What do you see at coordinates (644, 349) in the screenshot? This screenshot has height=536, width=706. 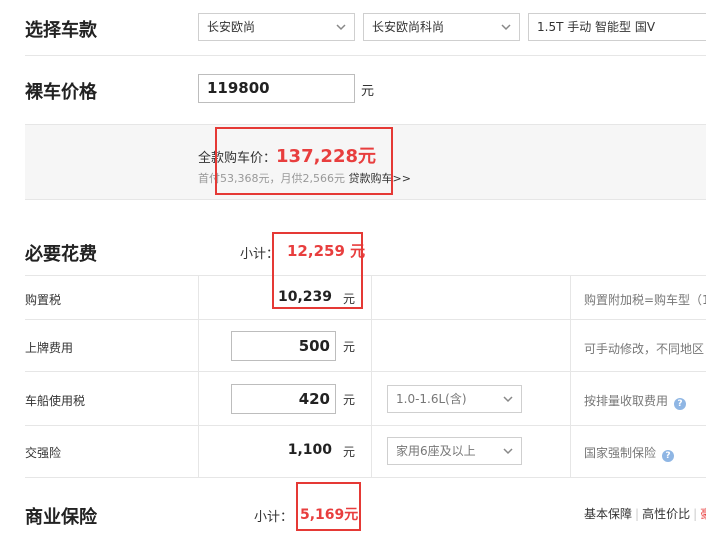 I see `license-fee-note: 可手动修改，不同地区` at bounding box center [644, 349].